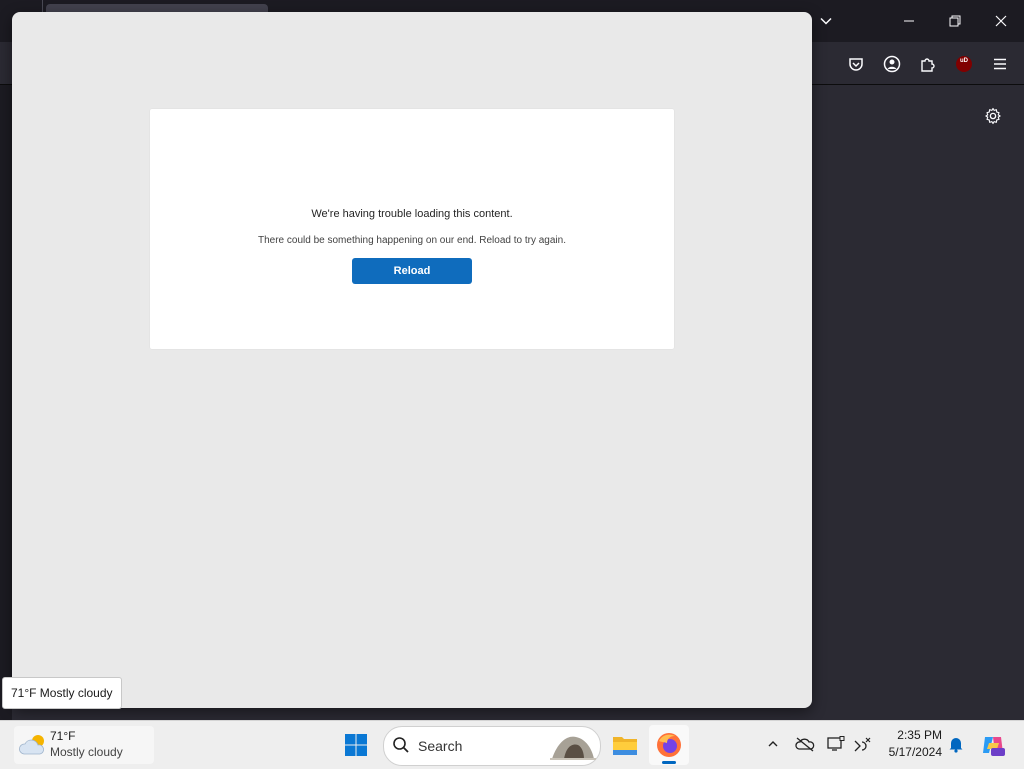  I want to click on monitor-icon, so click(836, 743).